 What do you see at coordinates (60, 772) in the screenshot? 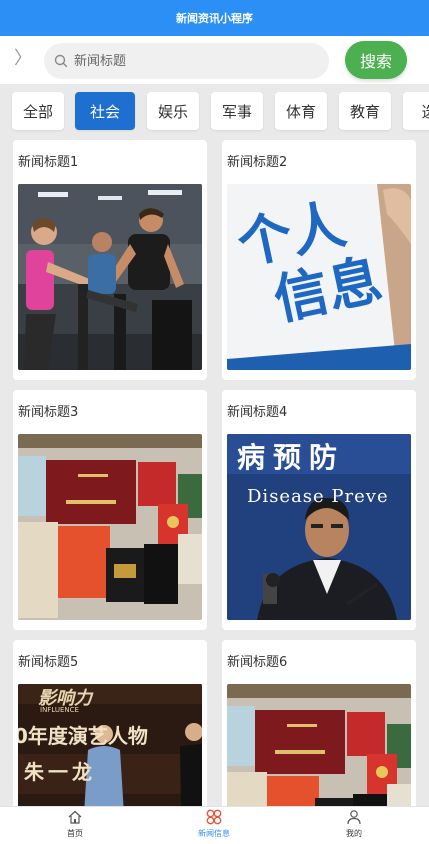
I see `image-text-person-name: 朱一龙` at bounding box center [60, 772].